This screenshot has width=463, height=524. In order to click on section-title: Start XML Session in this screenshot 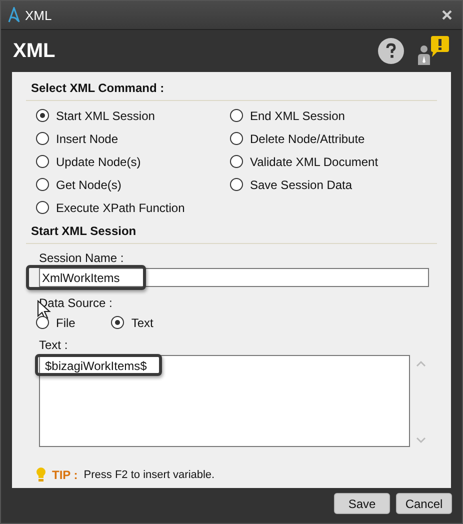, I will do `click(84, 231)`.